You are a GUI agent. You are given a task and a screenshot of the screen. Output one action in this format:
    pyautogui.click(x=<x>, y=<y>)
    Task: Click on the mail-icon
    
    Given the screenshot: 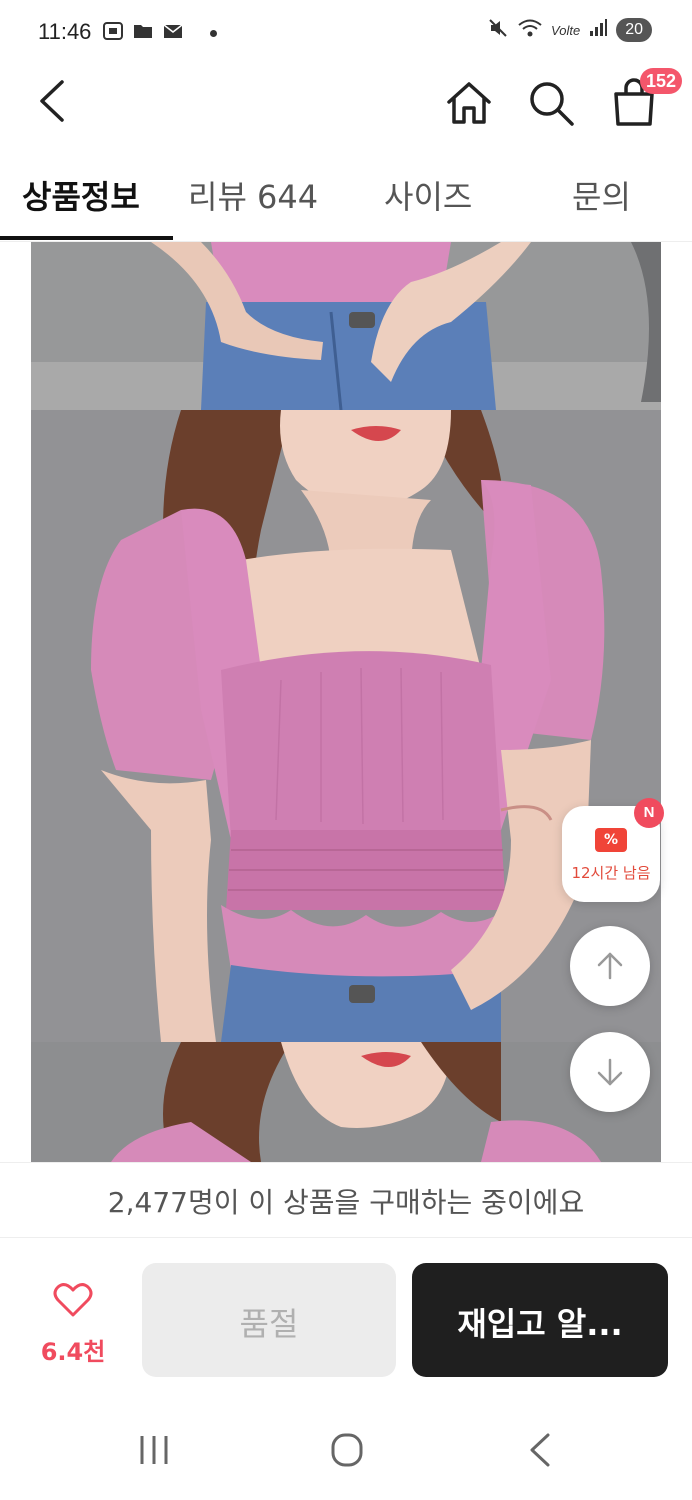 What is the action you would take?
    pyautogui.click(x=173, y=33)
    